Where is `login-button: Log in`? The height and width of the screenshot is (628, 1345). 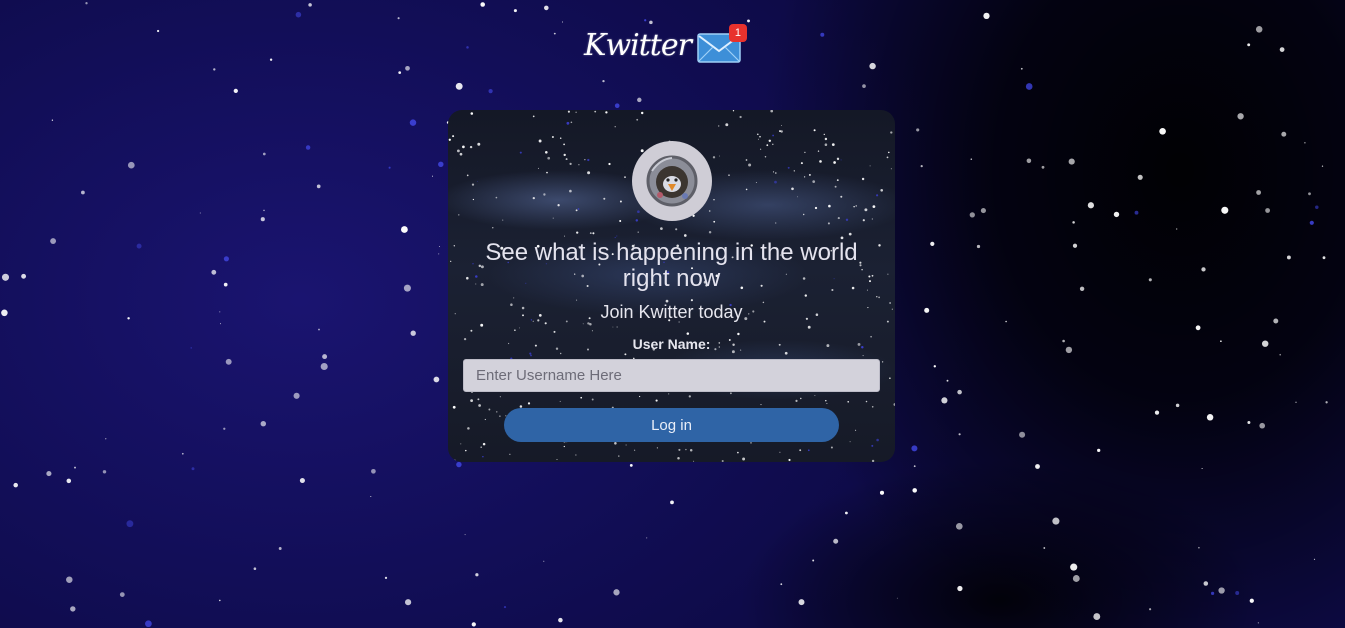 login-button: Log in is located at coordinates (671, 425).